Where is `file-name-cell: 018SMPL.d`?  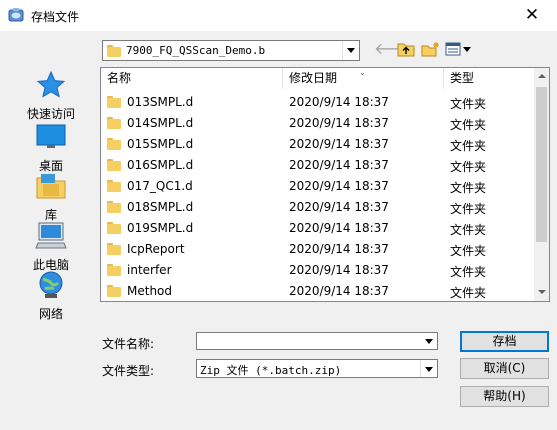
file-name-cell: 018SMPL.d is located at coordinates (150, 207).